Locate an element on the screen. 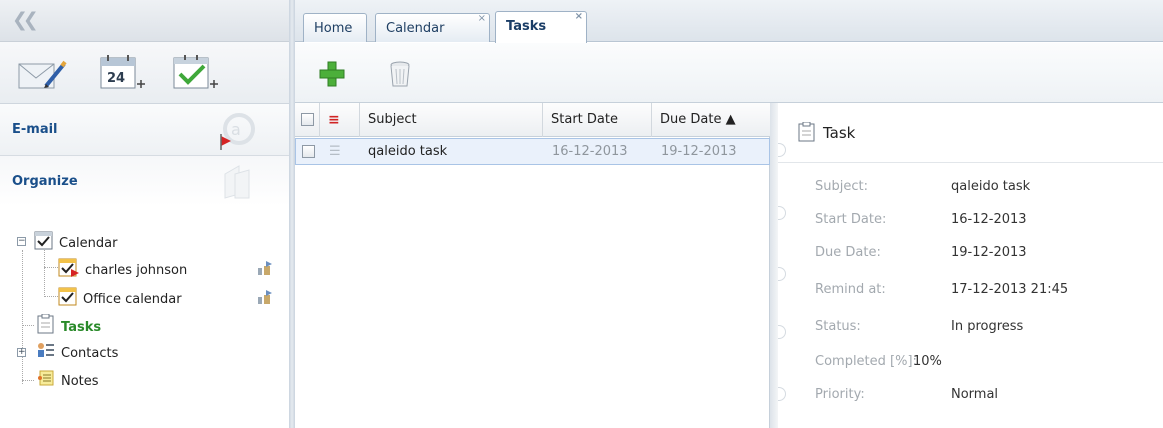 The image size is (1163, 428). toolbar is located at coordinates (729, 73).